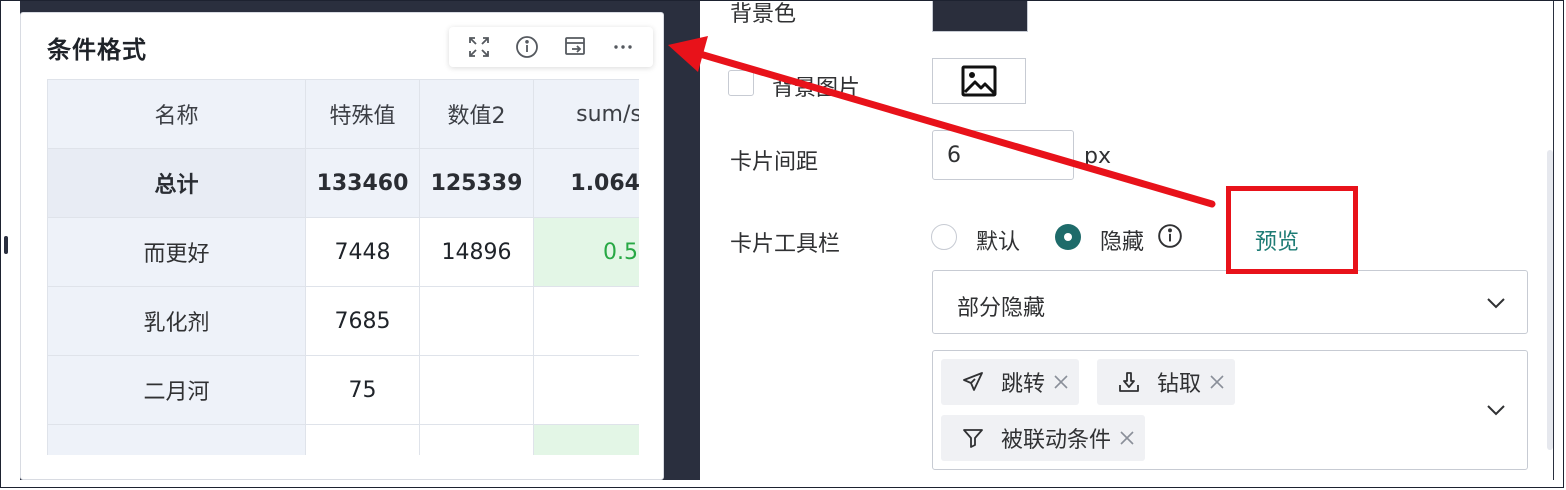 This screenshot has height=490, width=1566. What do you see at coordinates (623, 47) in the screenshot?
I see `more-icon` at bounding box center [623, 47].